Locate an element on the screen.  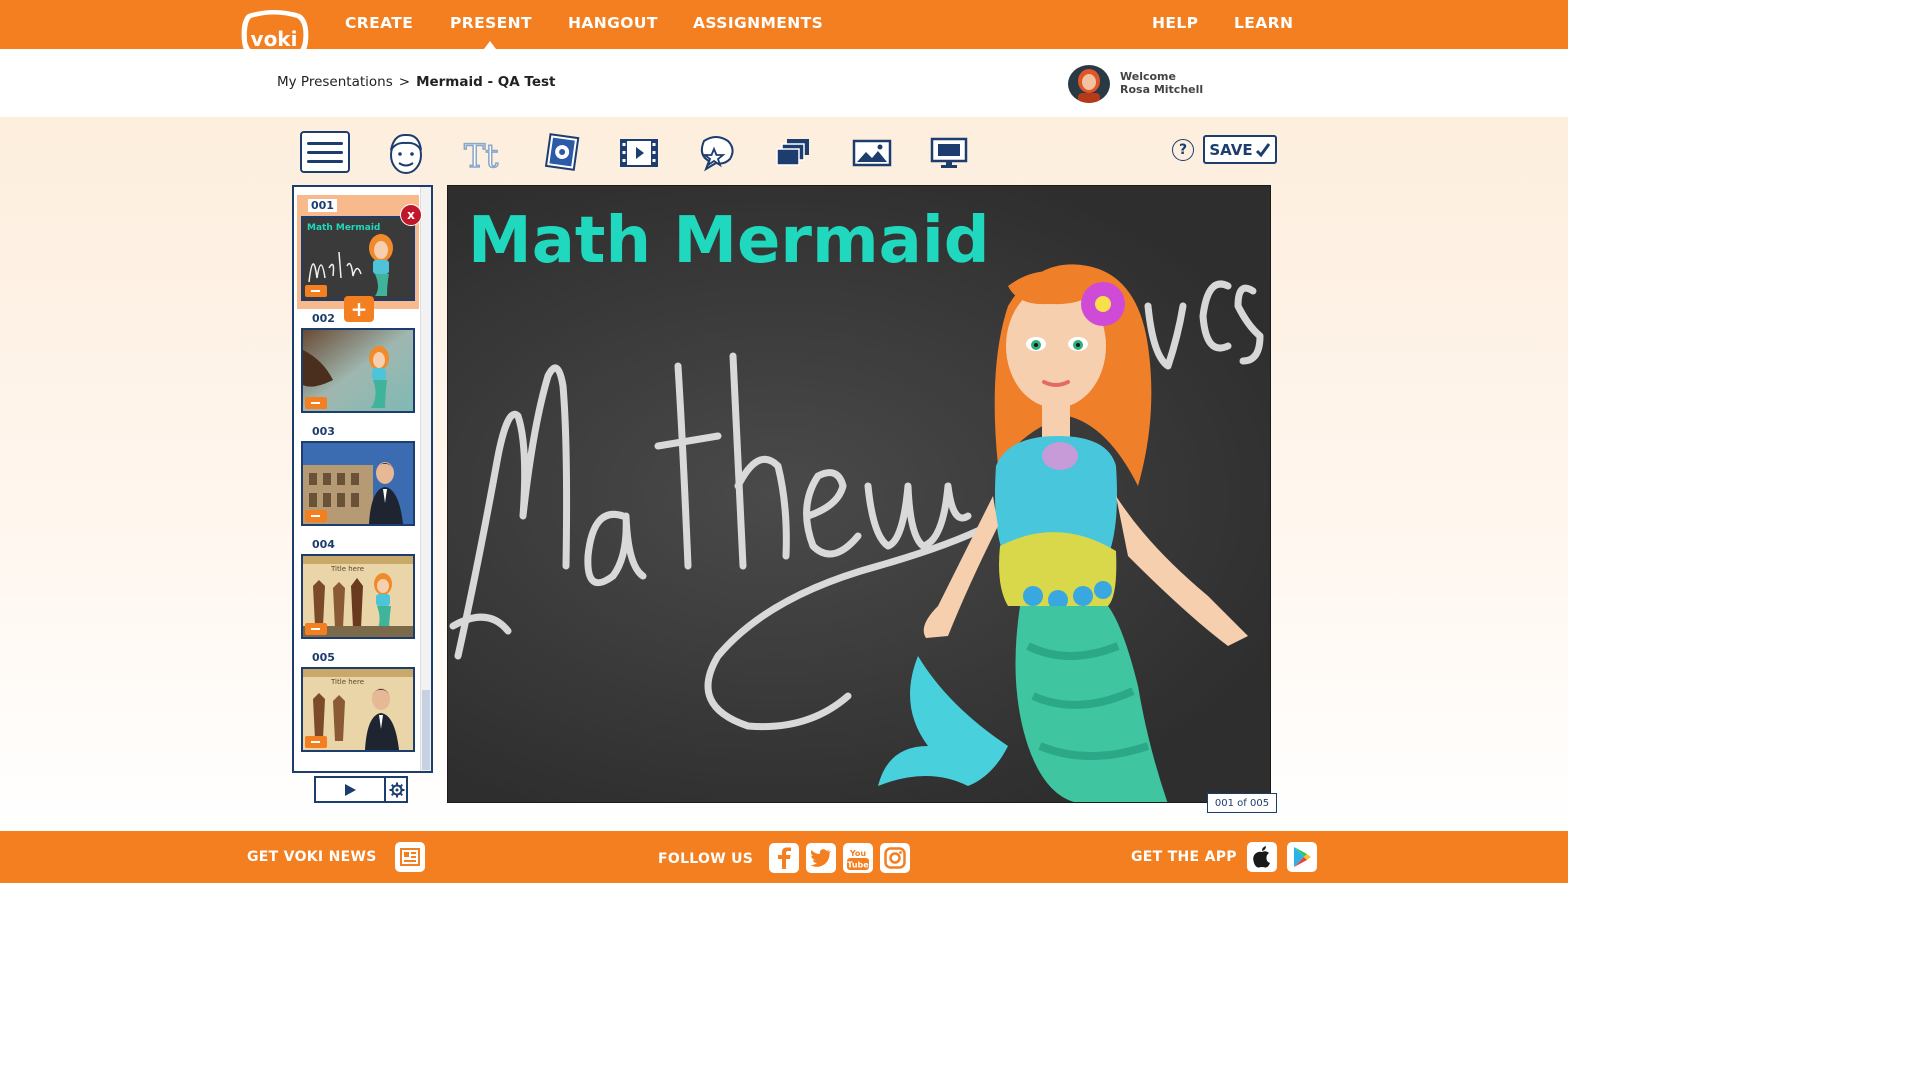
menu-icon is located at coordinates (325, 143).